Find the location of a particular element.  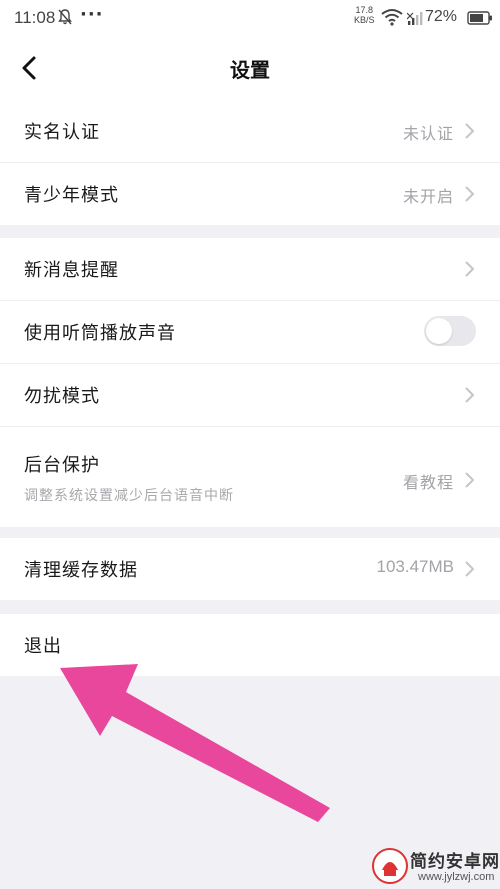

bell-muted-icon is located at coordinates (65, 19).